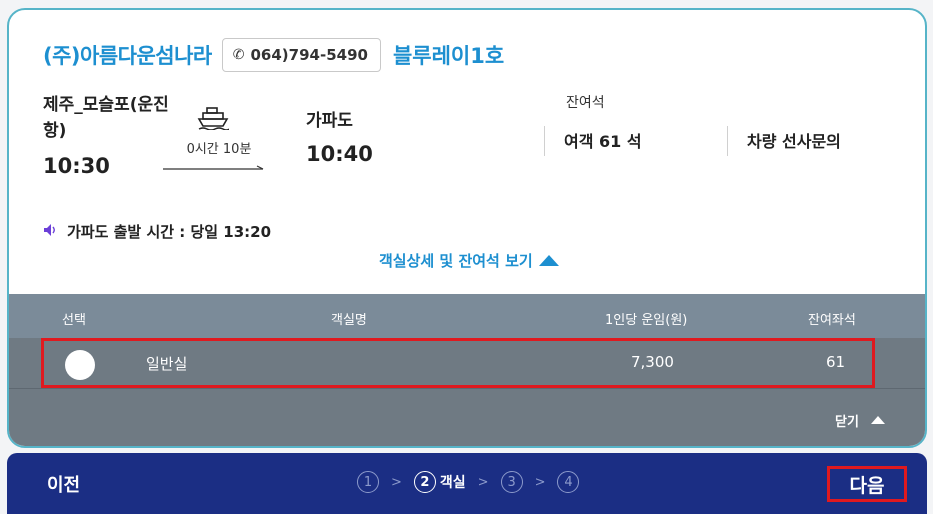  Describe the element at coordinates (106, 118) in the screenshot. I see `departure-port: 제주_모슬포(운진항)` at that location.